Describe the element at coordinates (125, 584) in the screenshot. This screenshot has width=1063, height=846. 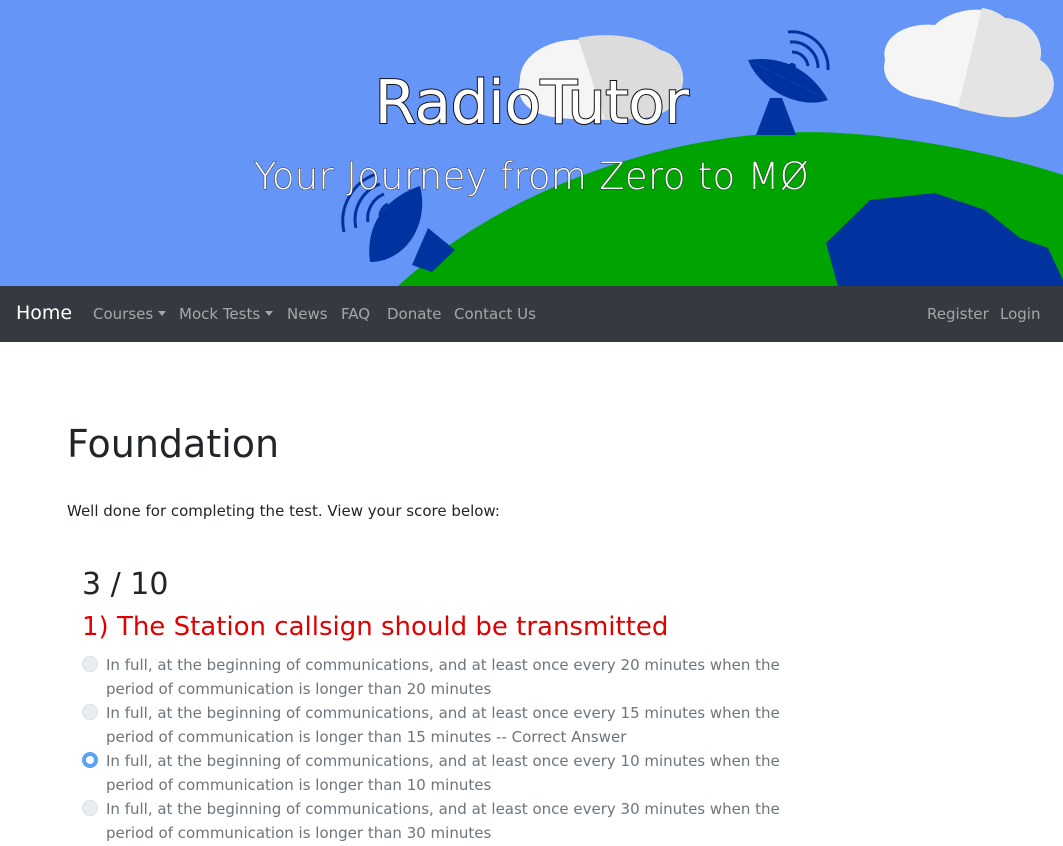
I see `score-display: 3 / 10` at that location.